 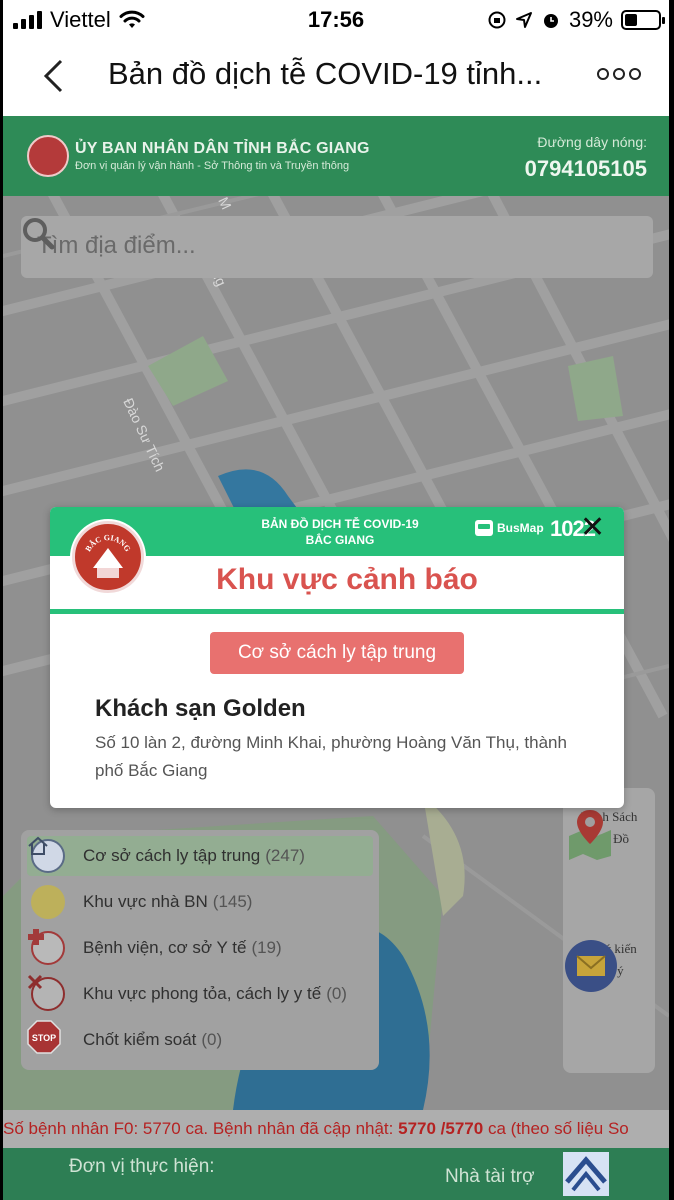 I want to click on legend-item-checkpoint: STOP Chốt kiểm soát (0), so click(x=200, y=1040).